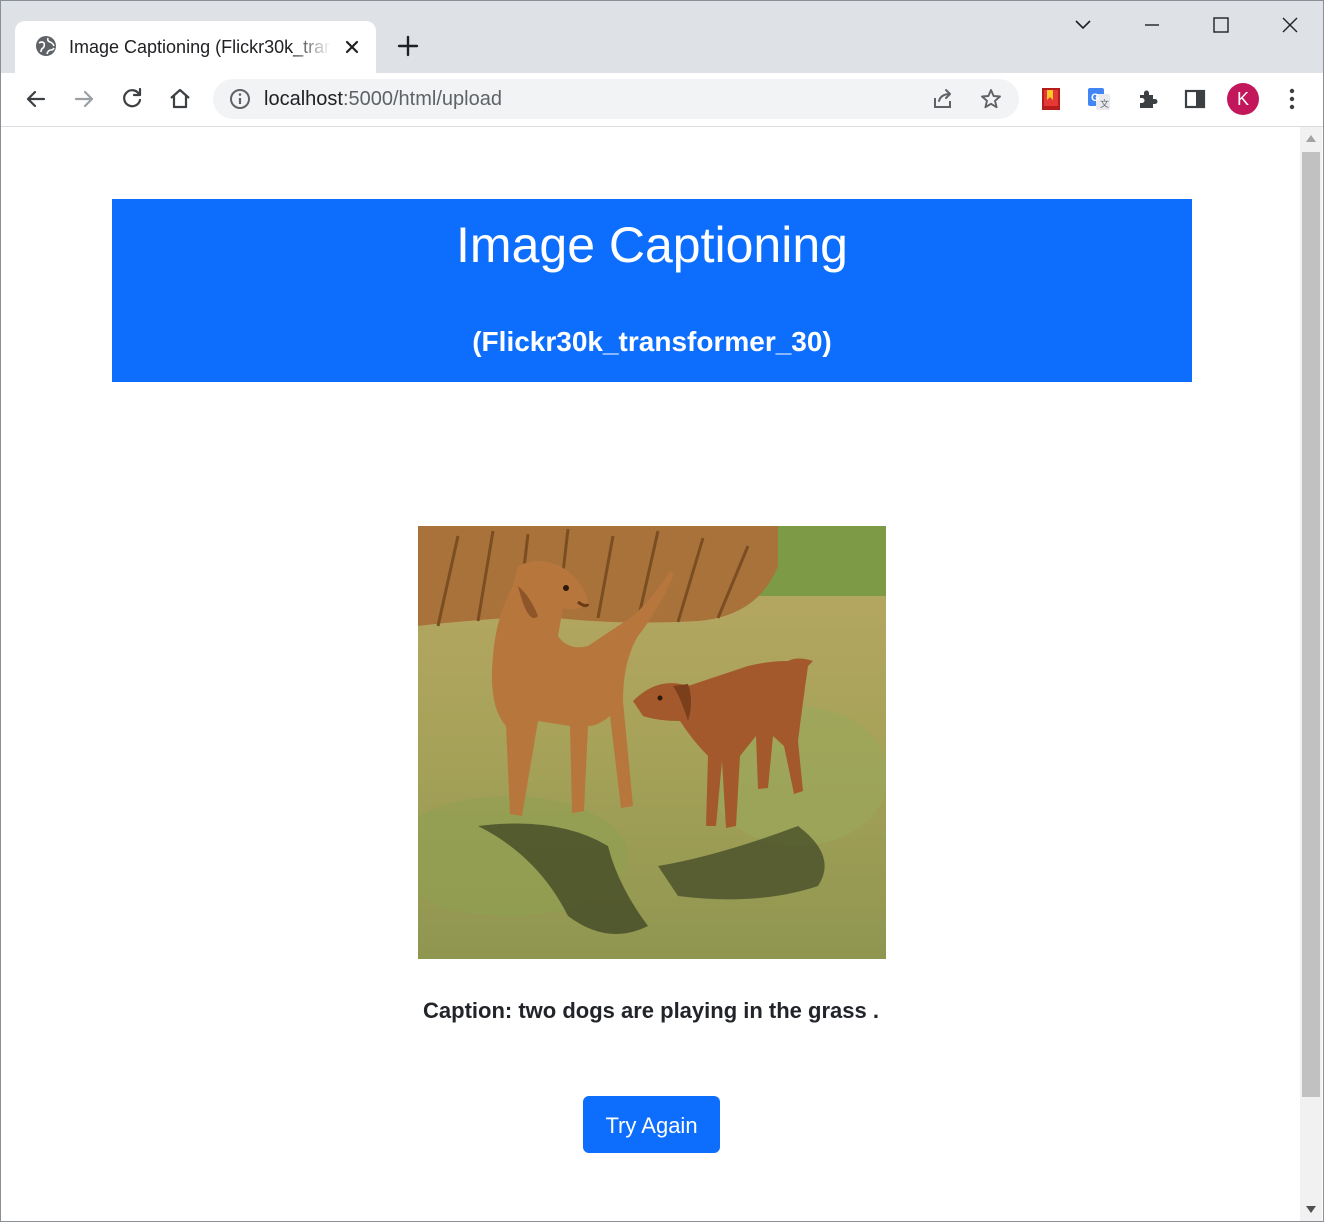  Describe the element at coordinates (1221, 25) in the screenshot. I see `maximize-icon` at that location.